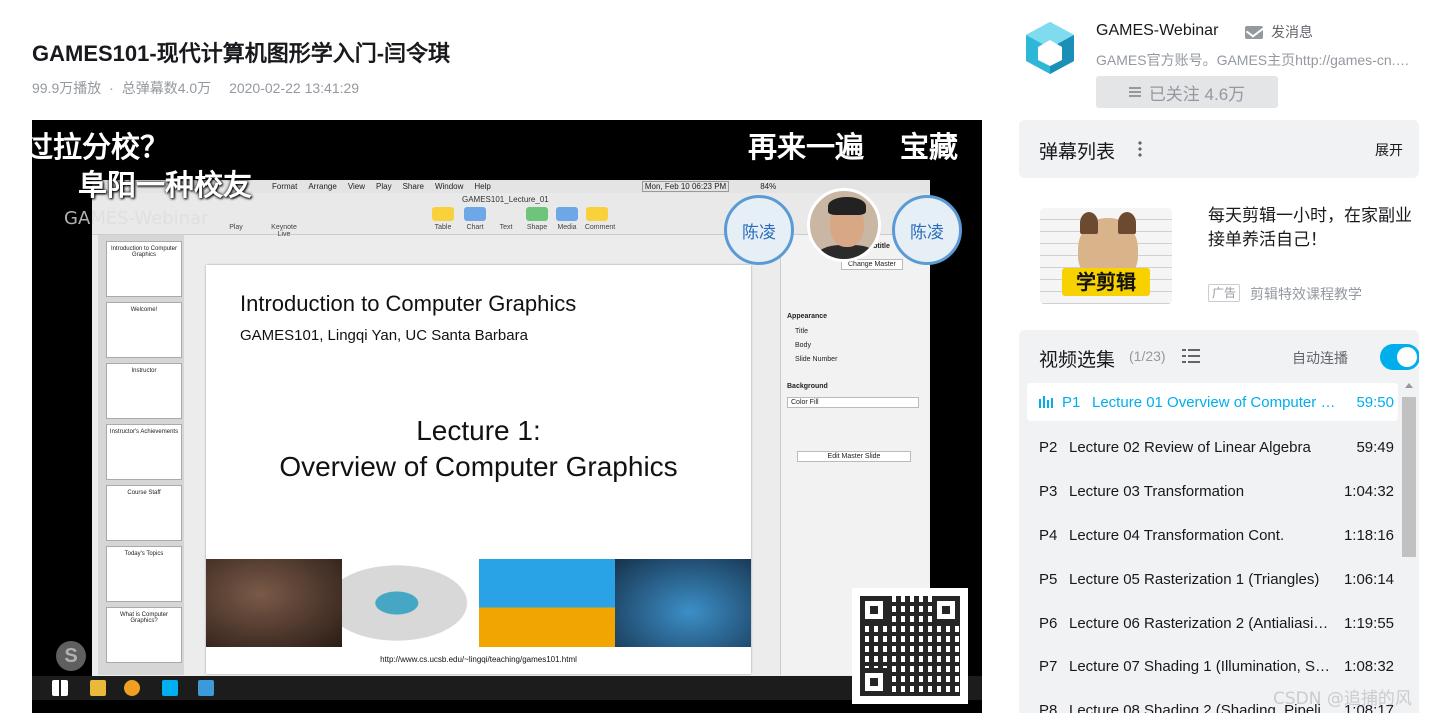 The height and width of the screenshot is (713, 1440). Describe the element at coordinates (1306, 294) in the screenshot. I see `ad-source: 剪辑特效课程教学` at that location.